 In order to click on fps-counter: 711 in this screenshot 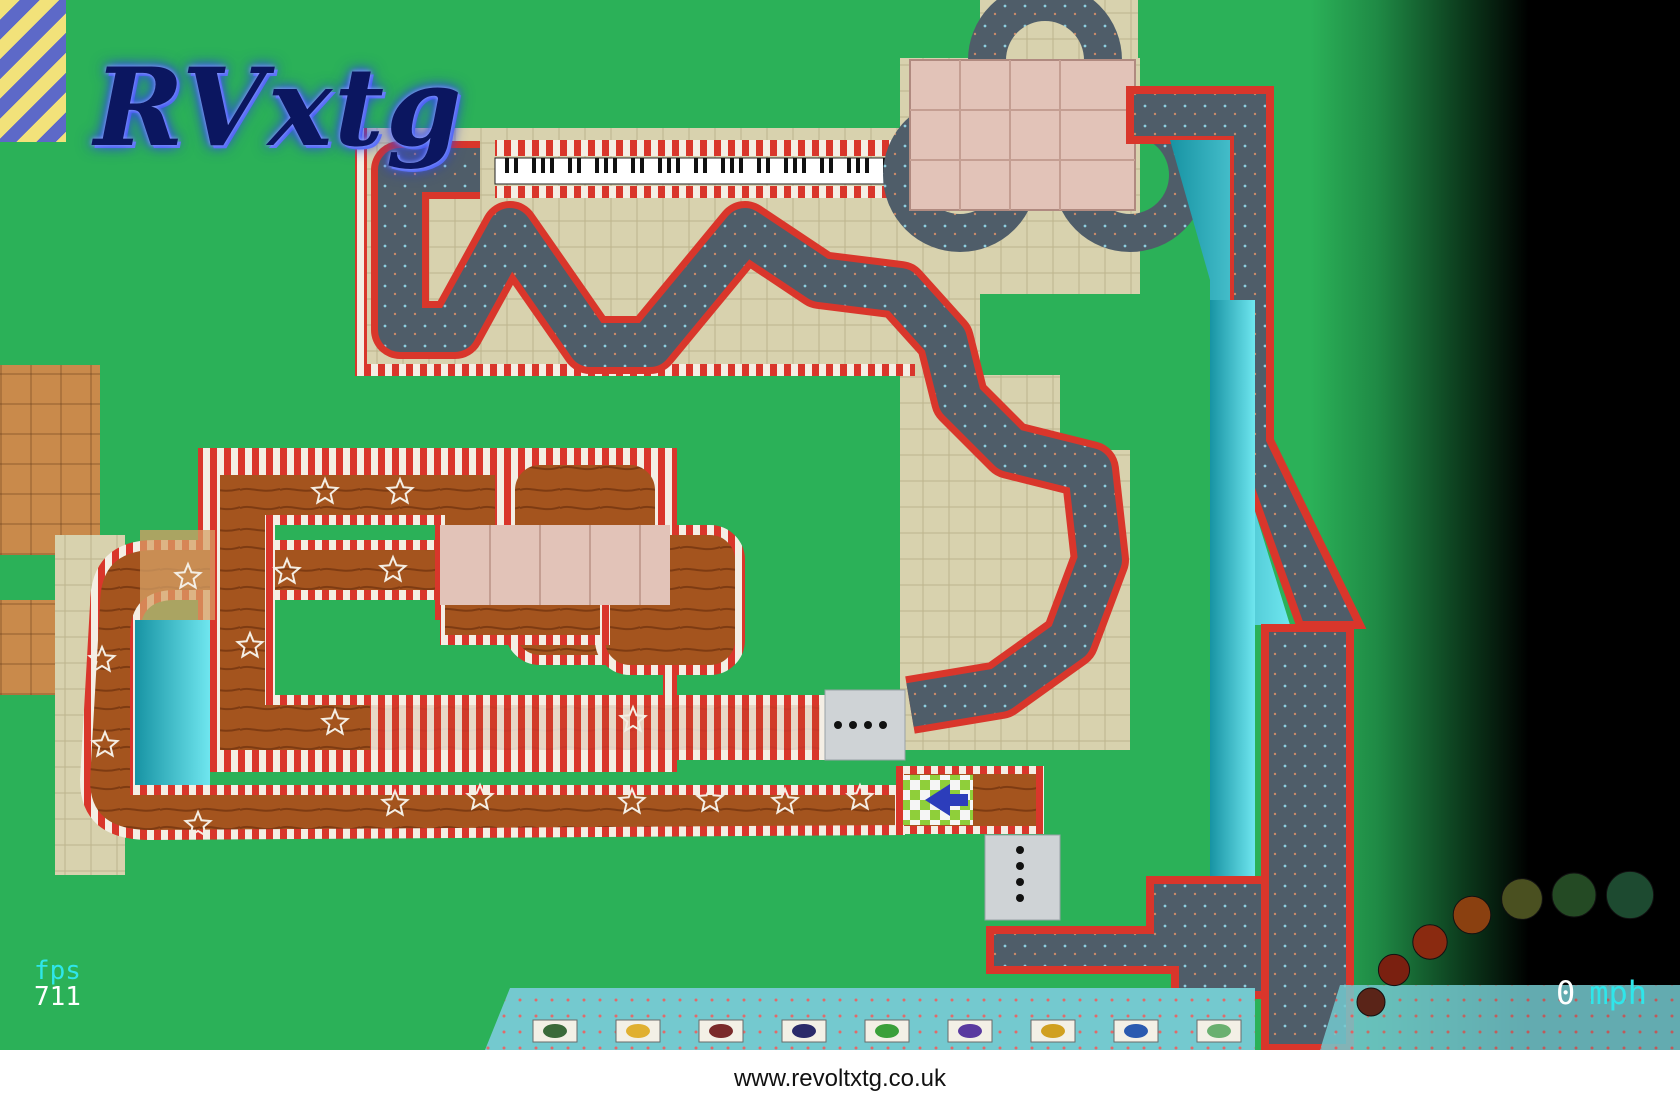, I will do `click(57, 997)`.